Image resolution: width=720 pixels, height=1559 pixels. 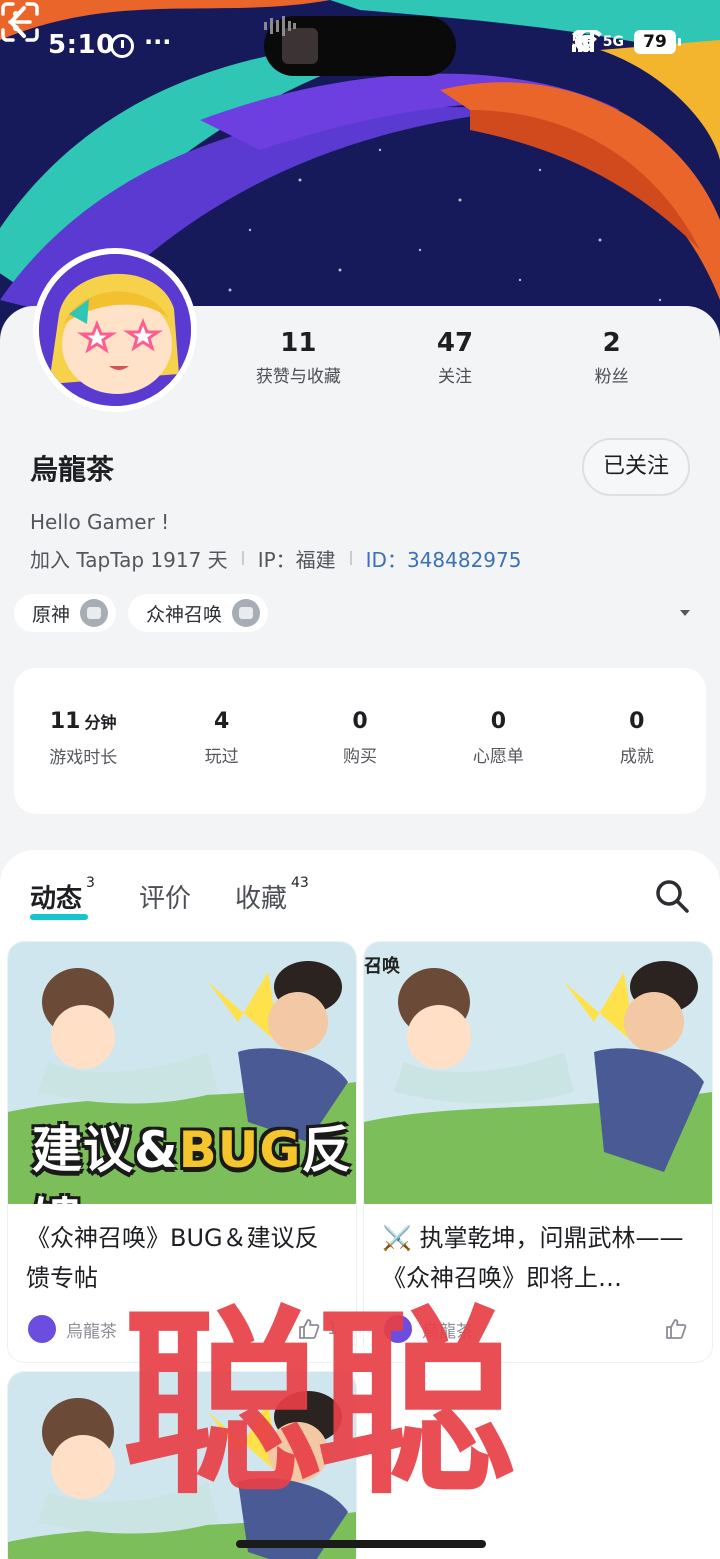 I want to click on stat-label: 游戏时长, so click(x=83, y=758).